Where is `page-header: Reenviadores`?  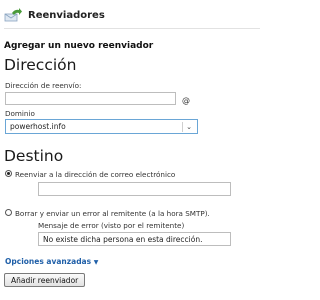 page-header: Reenviadores is located at coordinates (54, 15).